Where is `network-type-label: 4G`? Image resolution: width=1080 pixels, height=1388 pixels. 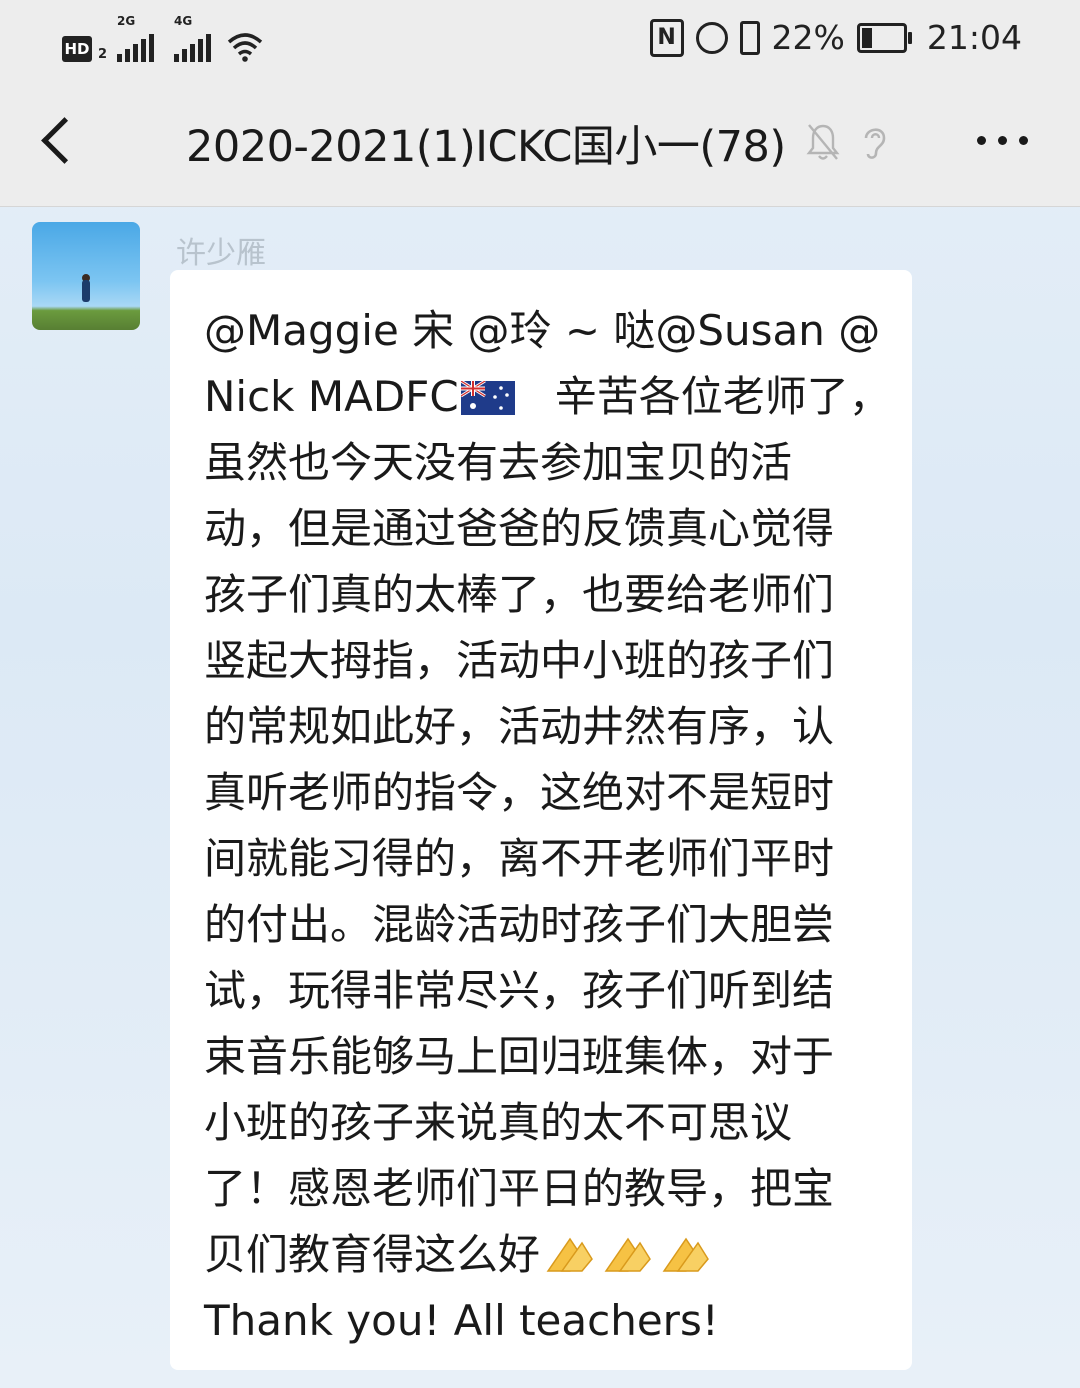
network-type-label: 4G is located at coordinates (183, 21).